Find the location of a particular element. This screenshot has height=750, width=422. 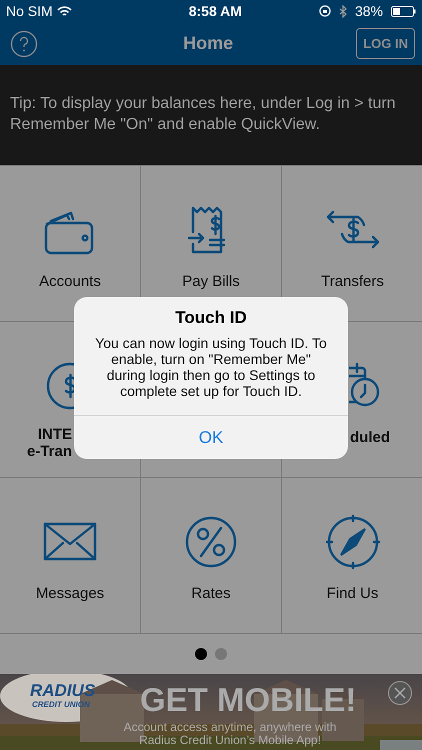

login-button: LOG IN is located at coordinates (385, 43).